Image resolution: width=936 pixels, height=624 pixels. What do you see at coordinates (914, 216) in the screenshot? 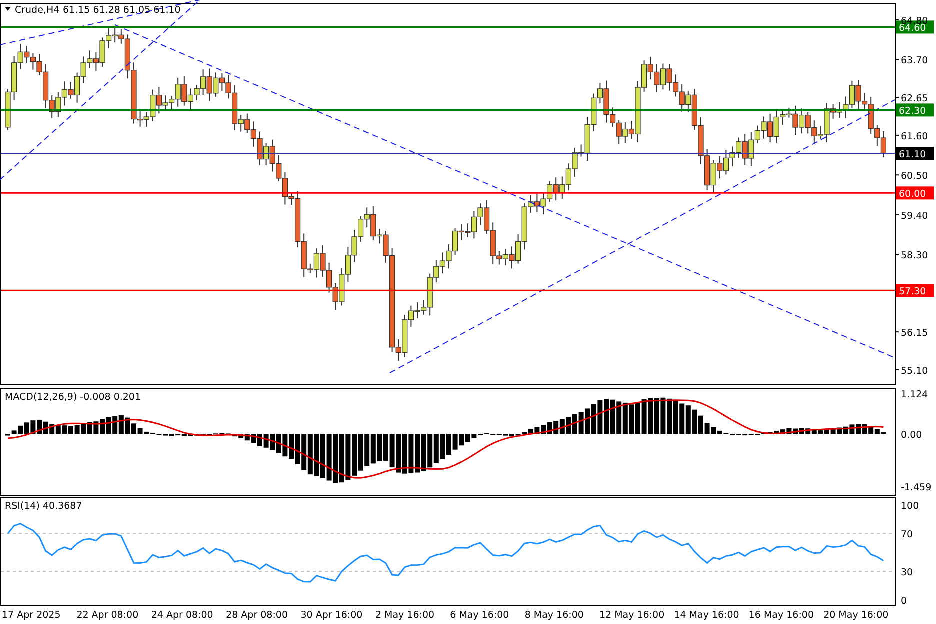
I see `price-axis-label: 59.40` at bounding box center [914, 216].